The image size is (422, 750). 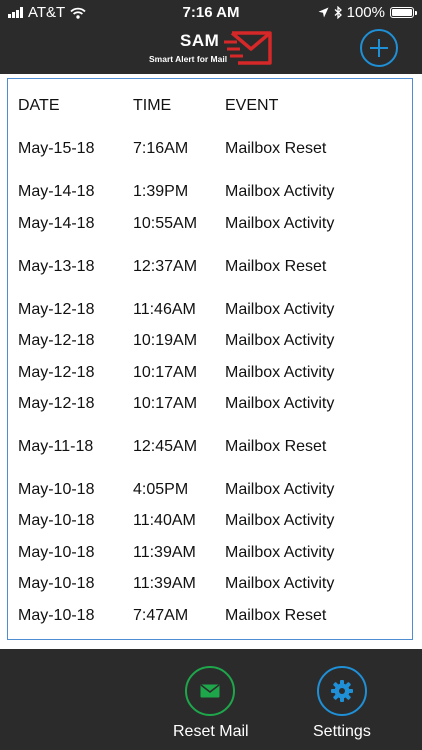 I want to click on status-bar: AT&T 7:16 AM 100%, so click(x=211, y=12).